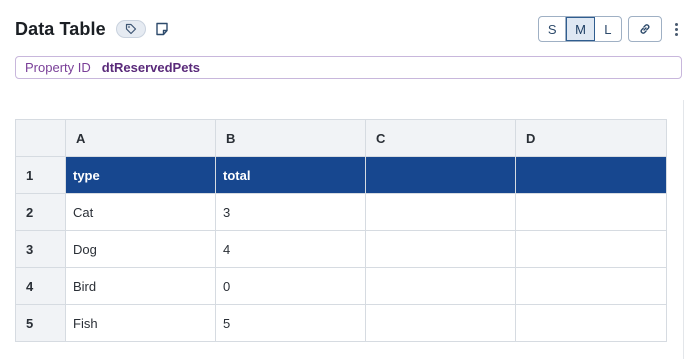 This screenshot has height=359, width=697. Describe the element at coordinates (60, 28) in the screenshot. I see `page-title: Data Table` at that location.